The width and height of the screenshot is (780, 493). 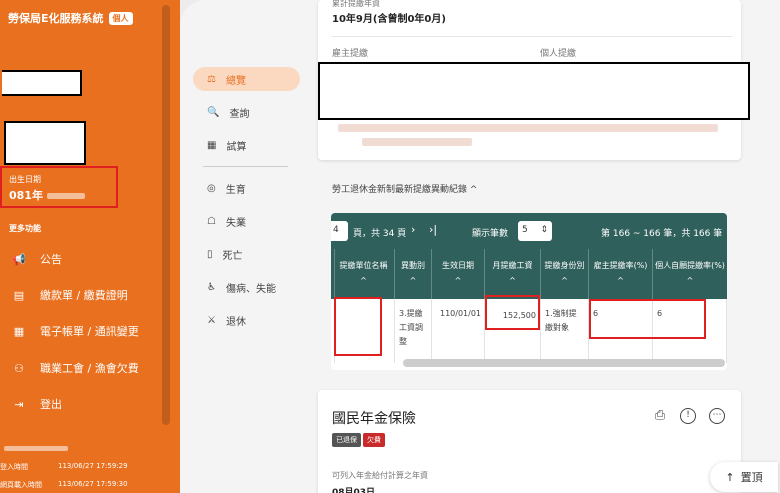 What do you see at coordinates (339, 231) in the screenshot?
I see `page-number-input: 4` at bounding box center [339, 231].